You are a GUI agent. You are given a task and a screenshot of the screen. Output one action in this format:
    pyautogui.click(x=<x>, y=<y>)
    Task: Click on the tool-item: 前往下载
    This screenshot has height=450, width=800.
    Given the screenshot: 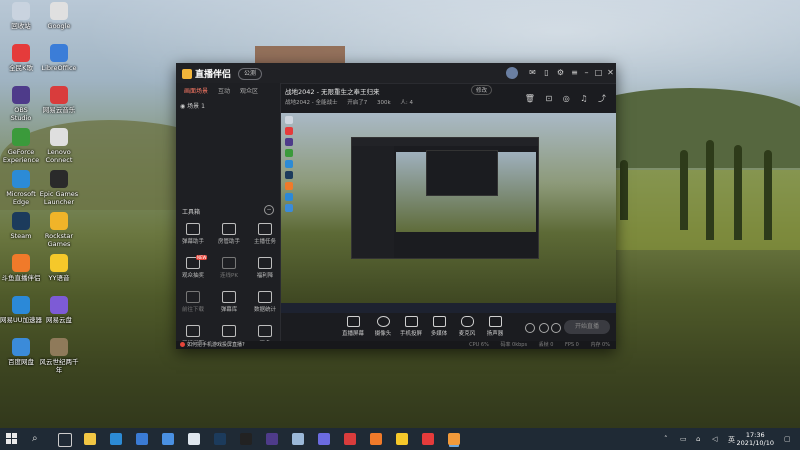 What is the action you would take?
    pyautogui.click(x=193, y=302)
    